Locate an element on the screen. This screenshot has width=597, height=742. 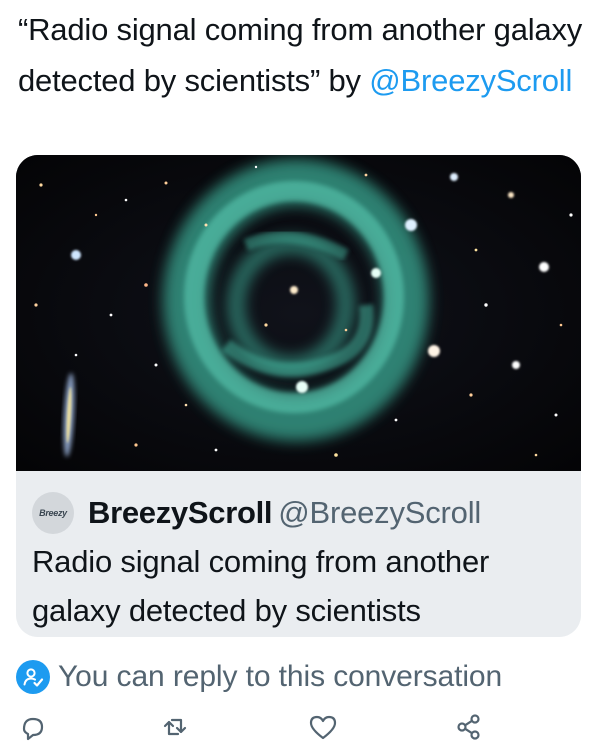
heart-icon is located at coordinates (323, 727).